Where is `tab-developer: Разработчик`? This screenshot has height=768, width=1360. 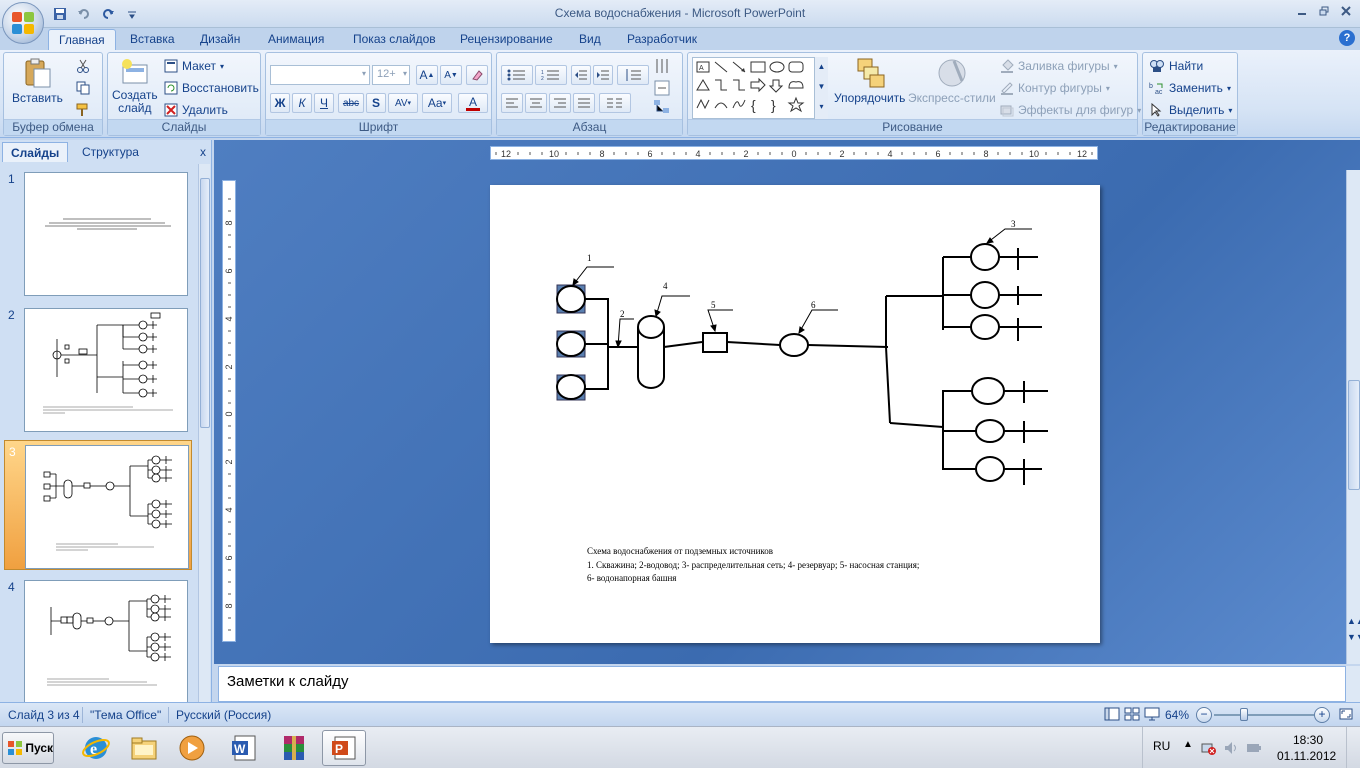 tab-developer: Разработчик is located at coordinates (662, 39).